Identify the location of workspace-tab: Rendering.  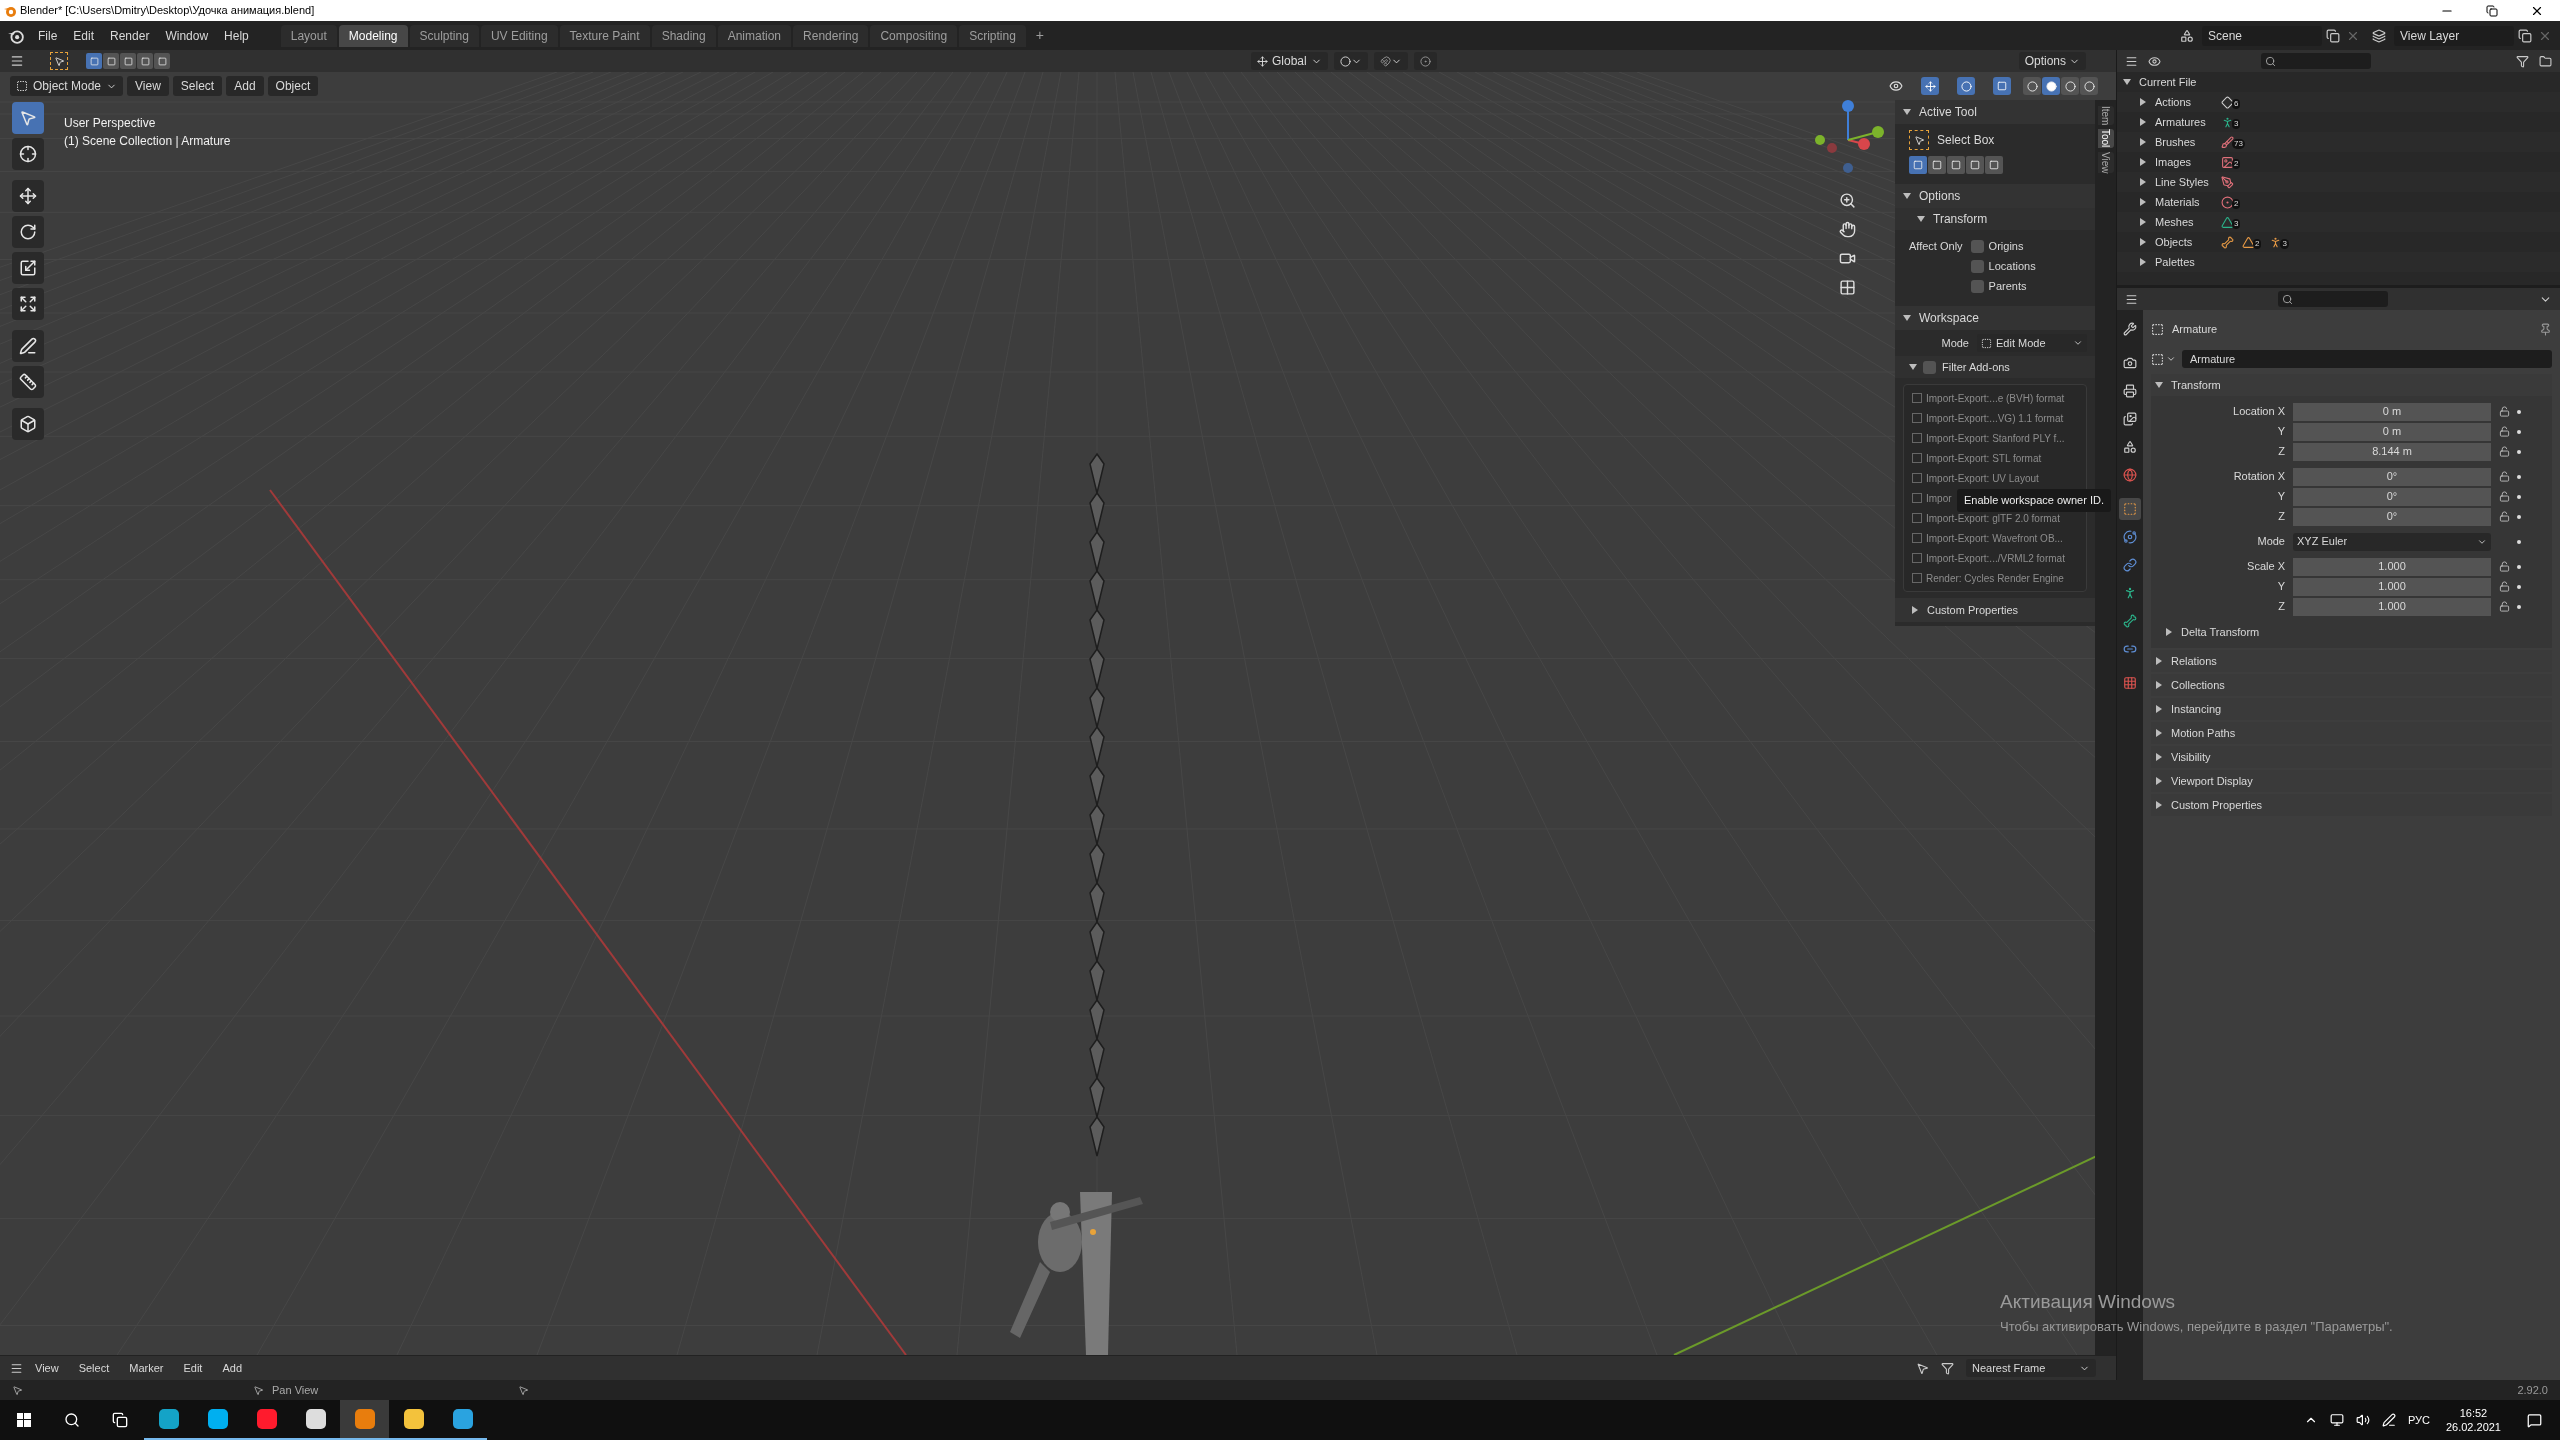
(831, 35).